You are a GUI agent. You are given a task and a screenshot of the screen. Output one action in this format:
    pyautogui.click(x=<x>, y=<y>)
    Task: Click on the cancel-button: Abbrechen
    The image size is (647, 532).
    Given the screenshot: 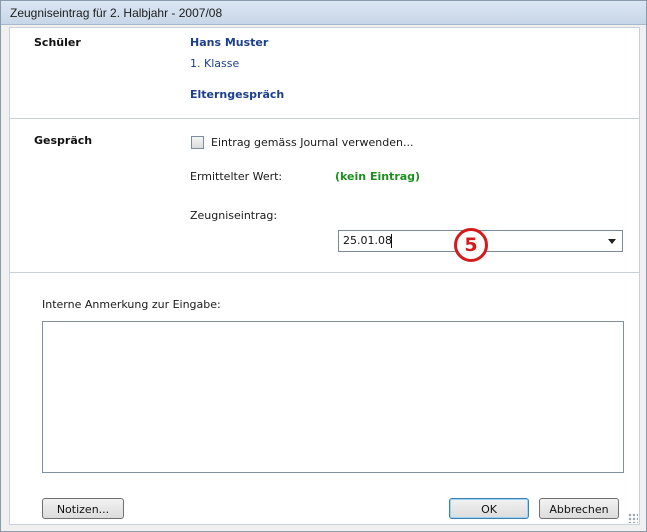 What is the action you would take?
    pyautogui.click(x=579, y=508)
    